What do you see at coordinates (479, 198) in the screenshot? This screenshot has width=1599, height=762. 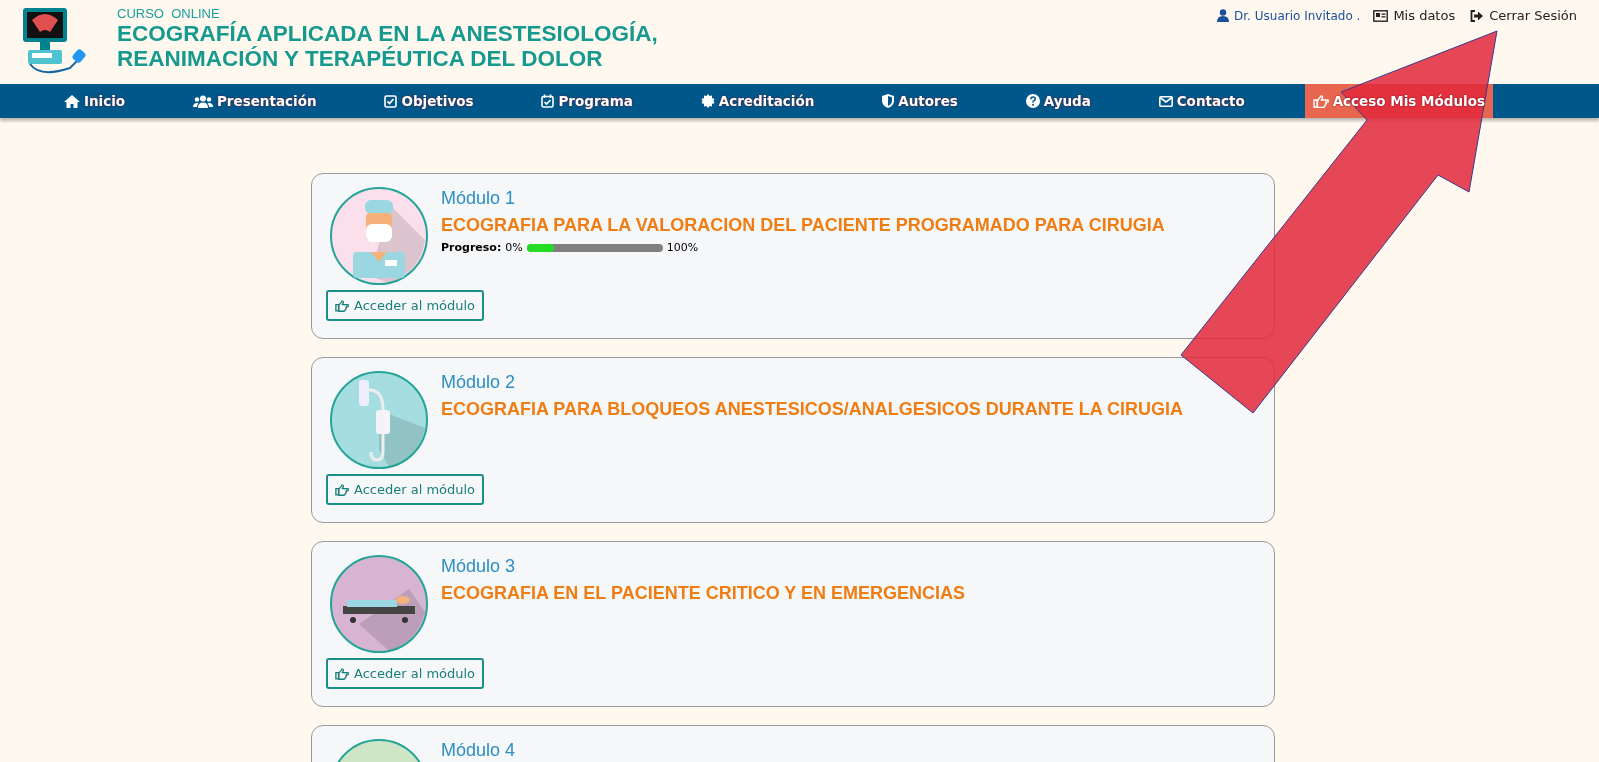 I see `module-number: Módulo 1` at bounding box center [479, 198].